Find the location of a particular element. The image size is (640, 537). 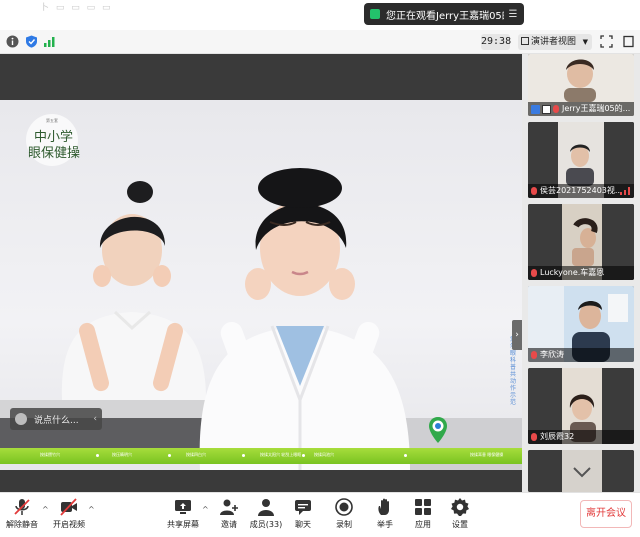

info-icon is located at coordinates (12, 41).